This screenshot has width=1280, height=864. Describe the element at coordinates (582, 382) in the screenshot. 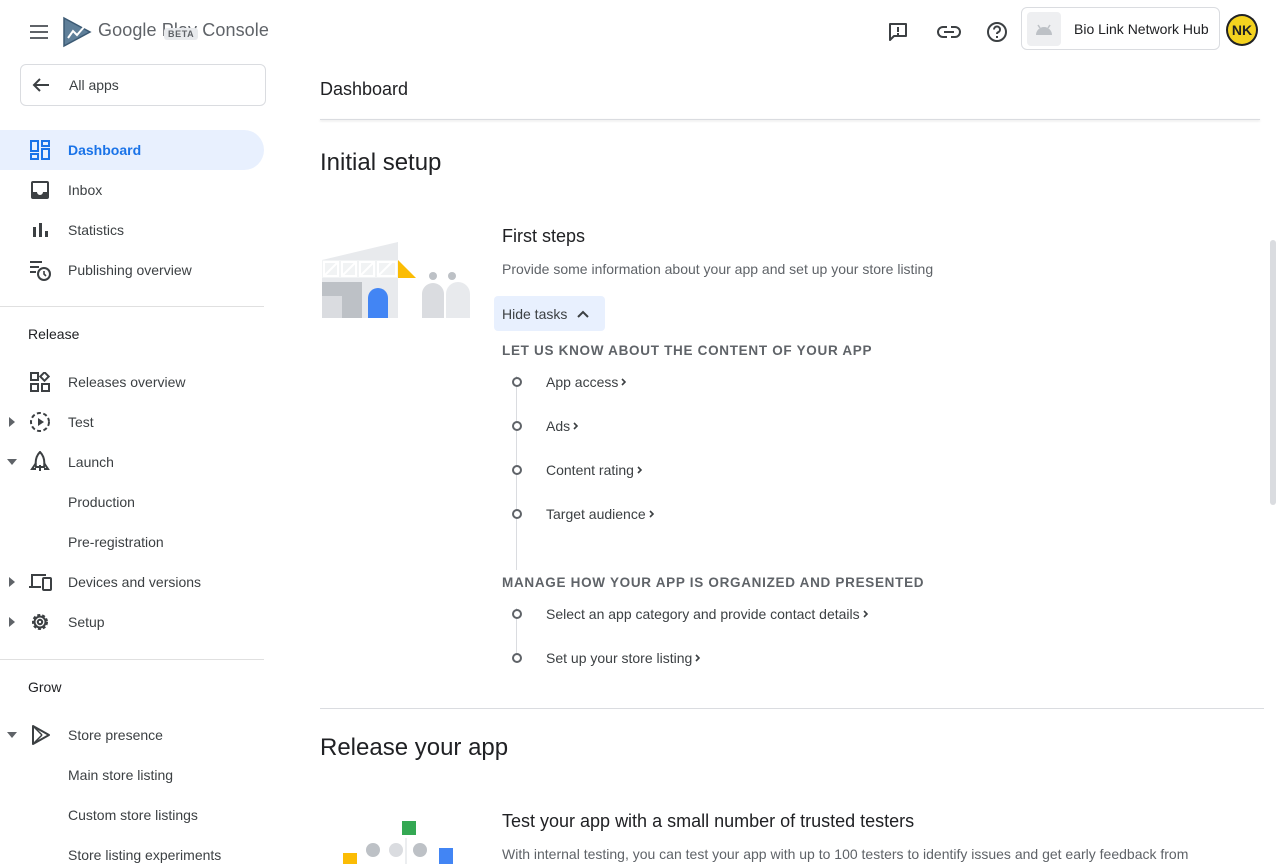

I see `task-label: App access` at that location.